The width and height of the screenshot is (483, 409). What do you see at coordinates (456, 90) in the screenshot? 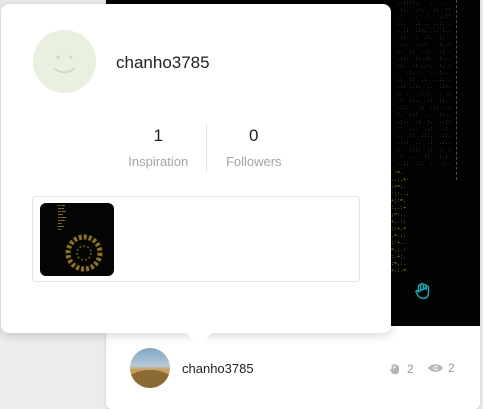
I see `artwork-frame-line` at bounding box center [456, 90].